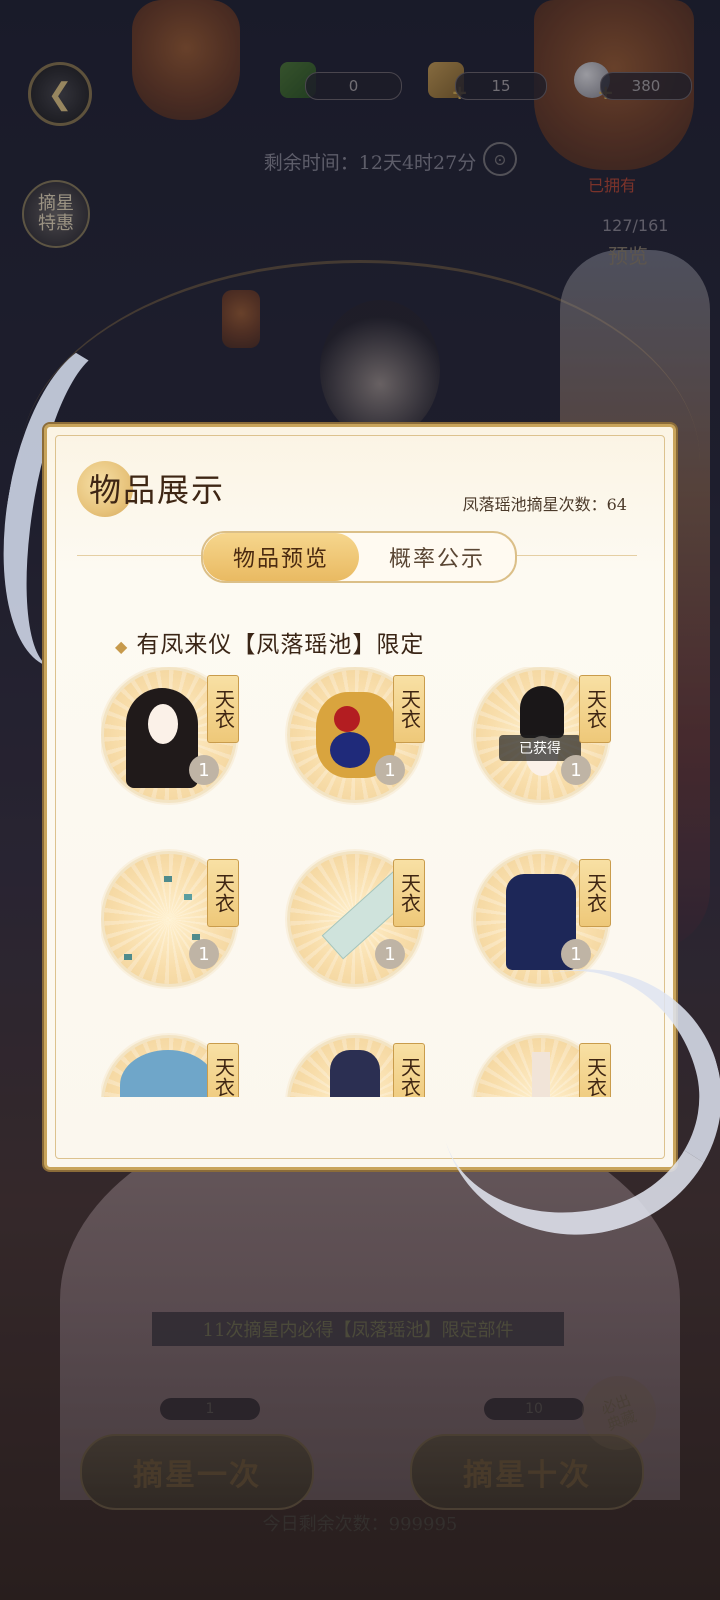 This screenshot has height=1600, width=720. I want to click on face-art, so click(163, 724).